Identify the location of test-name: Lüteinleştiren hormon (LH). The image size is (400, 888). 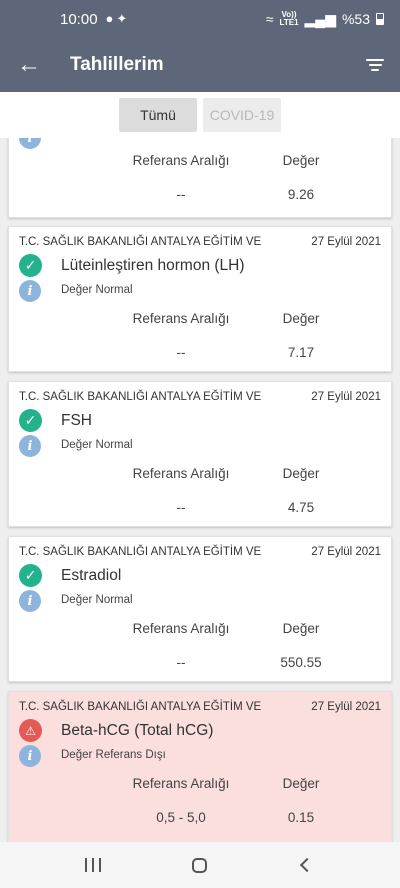
(153, 265).